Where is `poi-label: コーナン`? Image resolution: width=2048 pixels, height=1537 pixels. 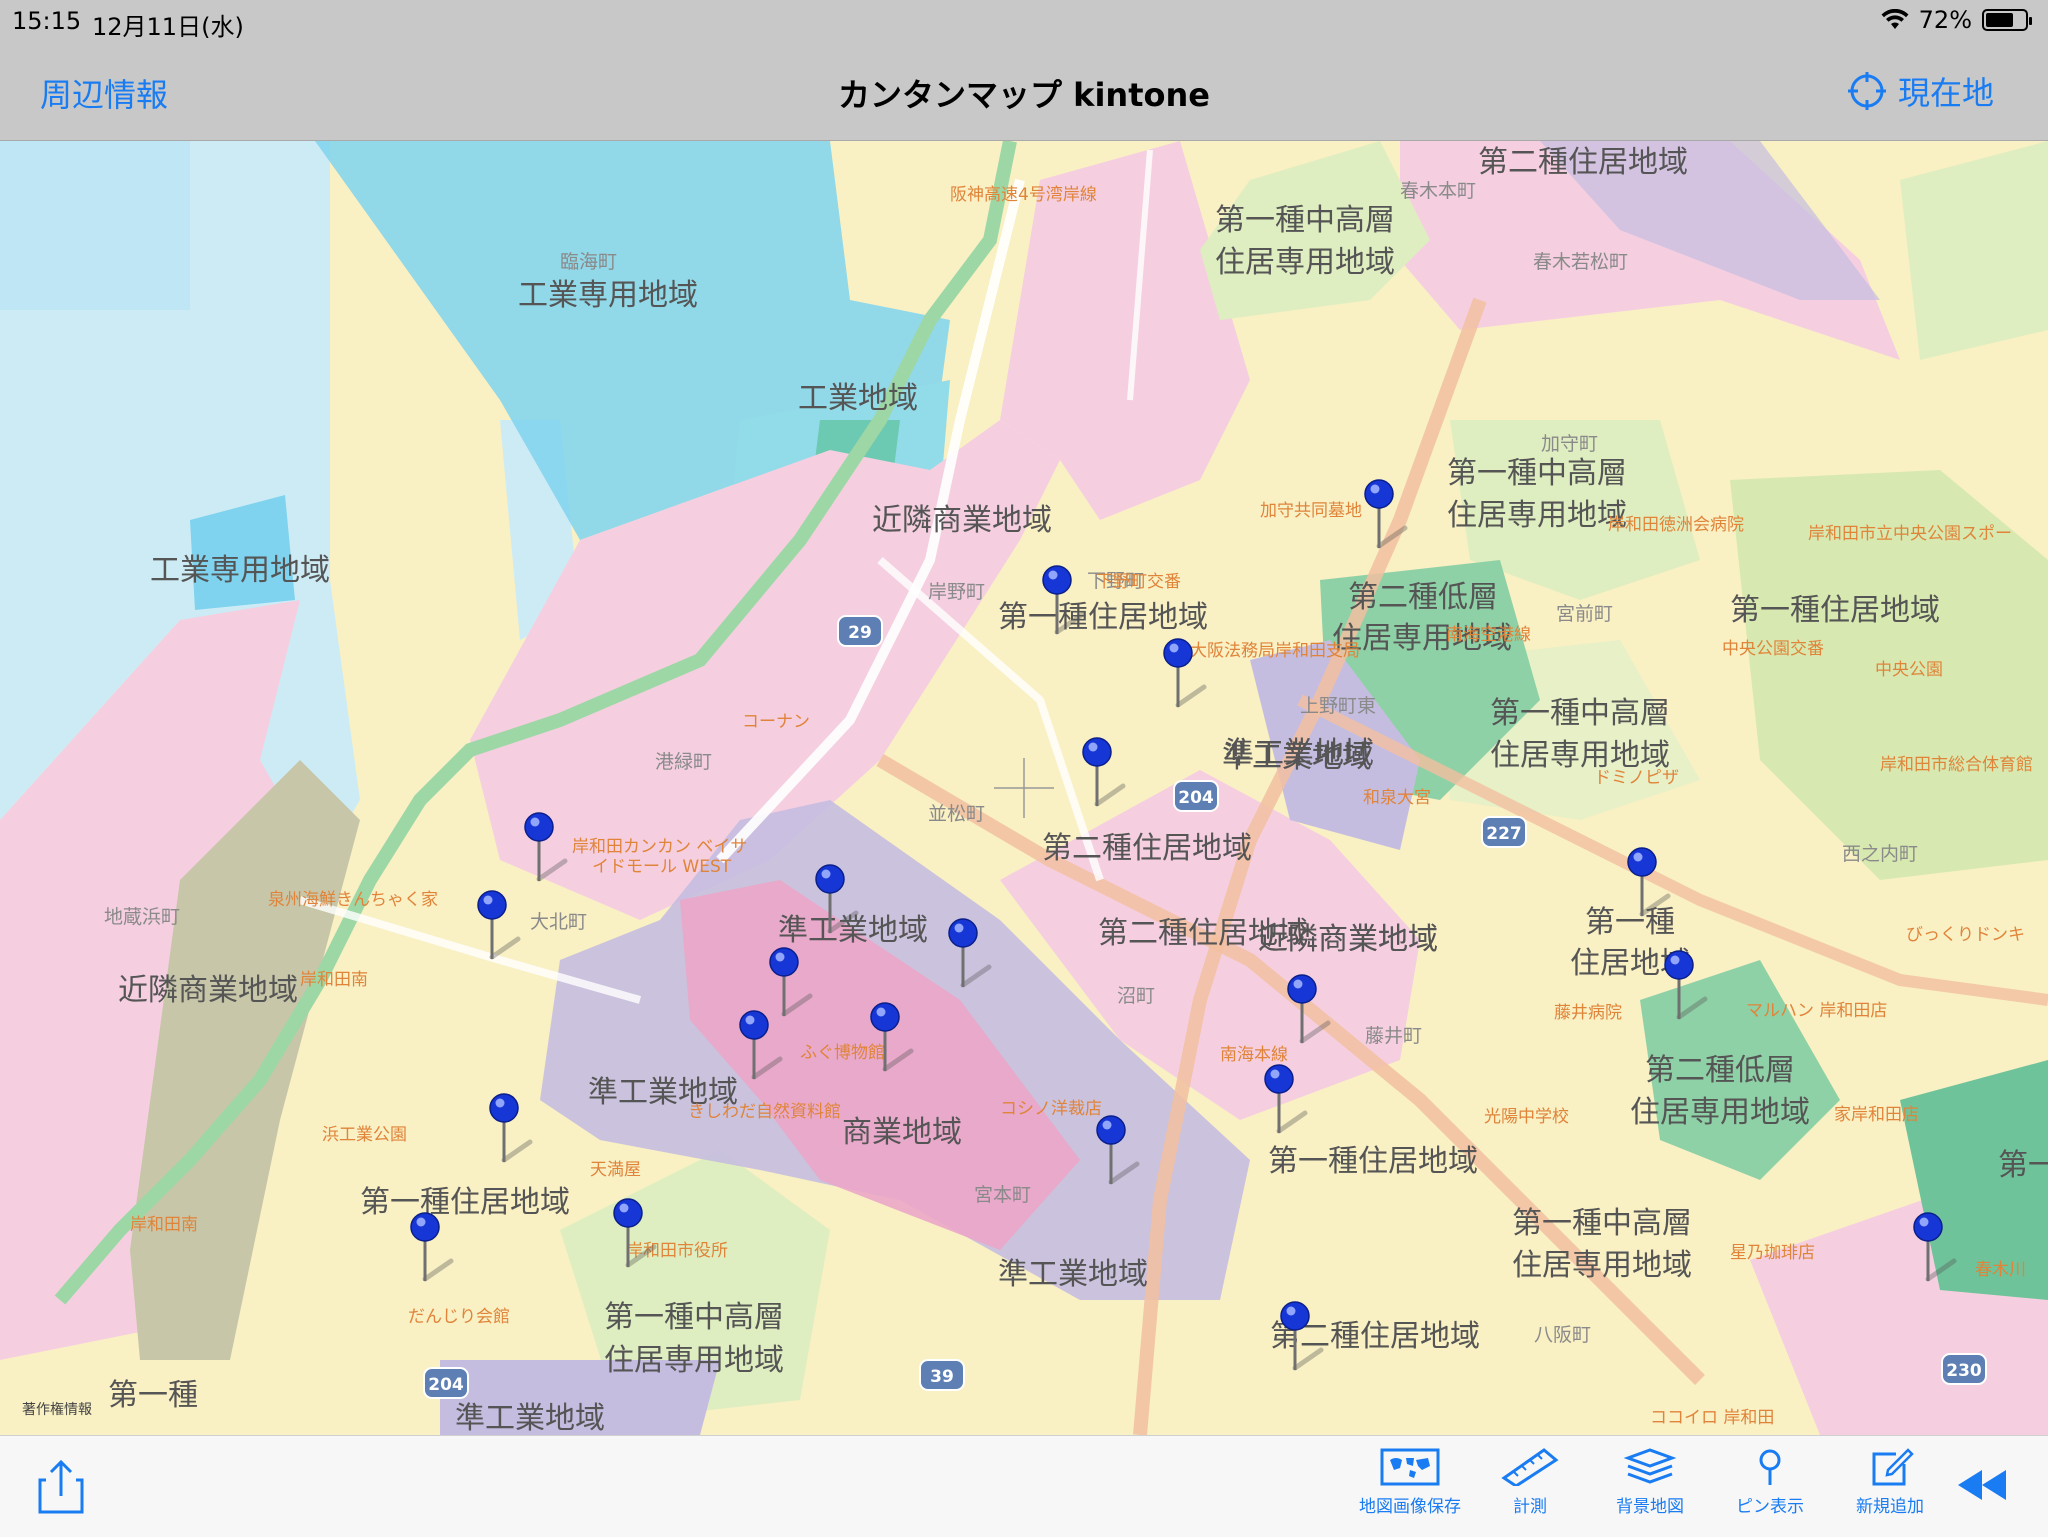
poi-label: コーナン is located at coordinates (776, 722).